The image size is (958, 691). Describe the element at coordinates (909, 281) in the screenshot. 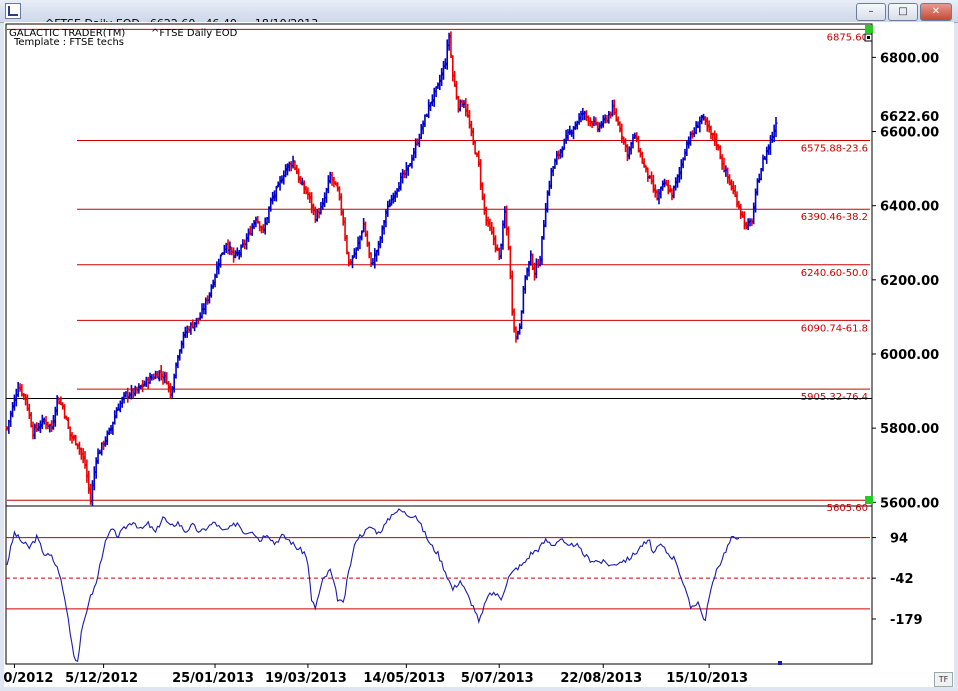

I see `price-tick-label: 6200.00` at that location.